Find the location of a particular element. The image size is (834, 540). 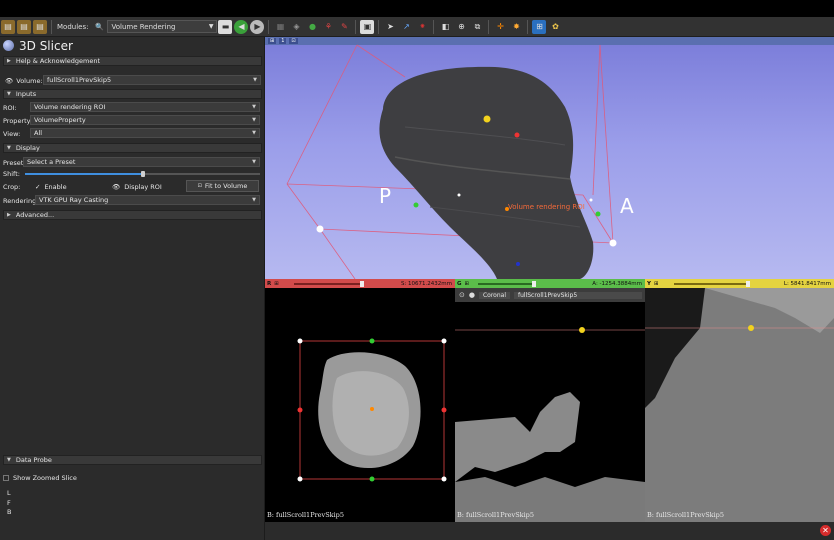

search-icon: 🔍 is located at coordinates (99, 27).